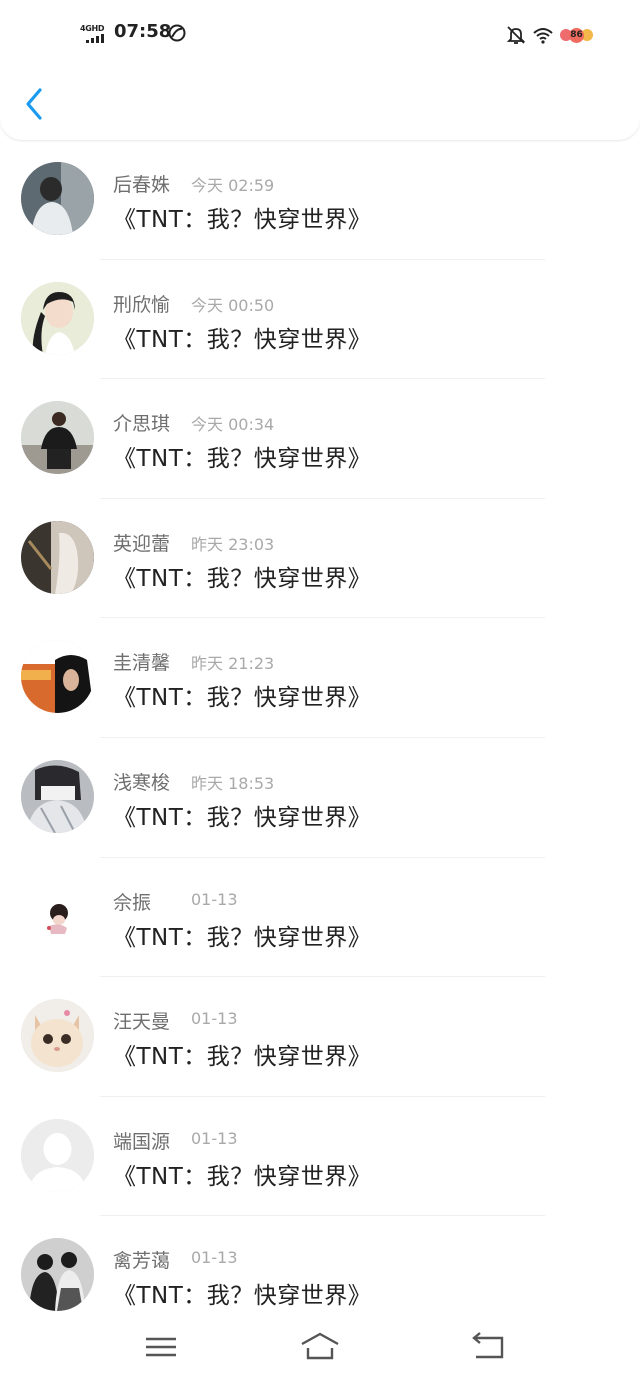 This screenshot has height=1387, width=640. Describe the element at coordinates (95, 38) in the screenshot. I see `signal-icon` at that location.